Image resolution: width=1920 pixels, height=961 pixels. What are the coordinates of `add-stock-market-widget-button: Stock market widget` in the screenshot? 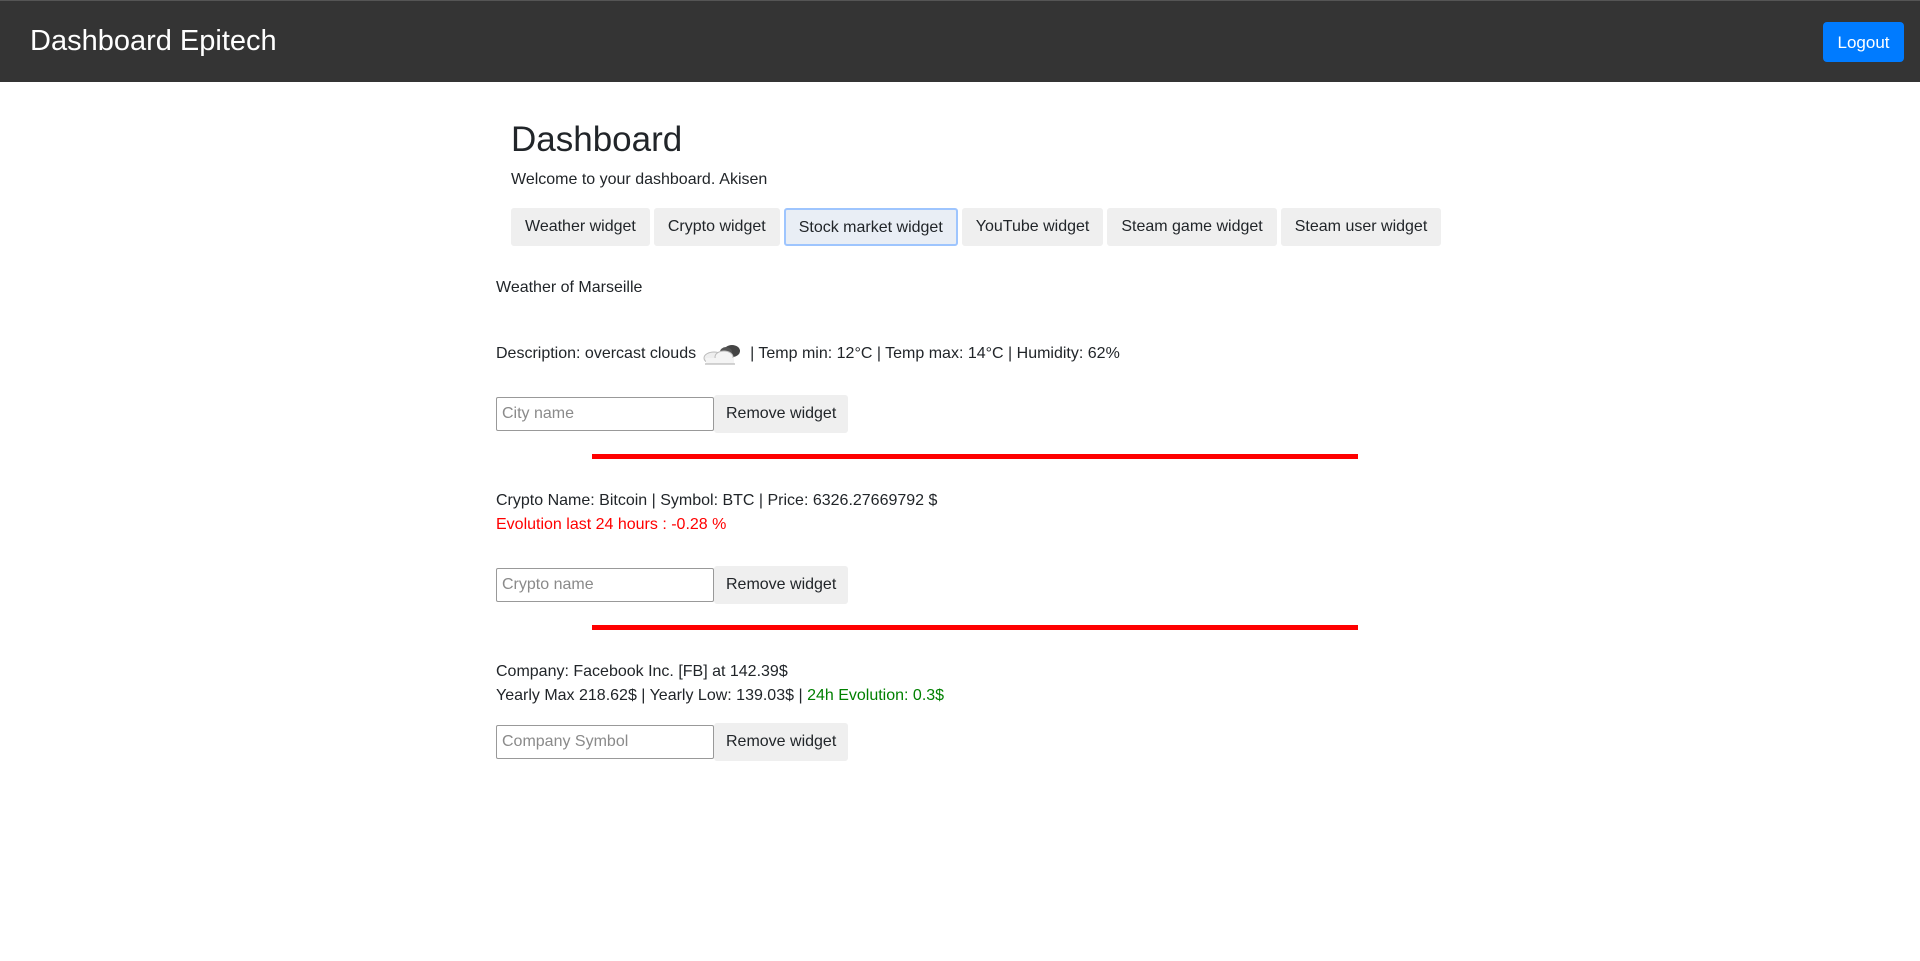 It's located at (870, 227).